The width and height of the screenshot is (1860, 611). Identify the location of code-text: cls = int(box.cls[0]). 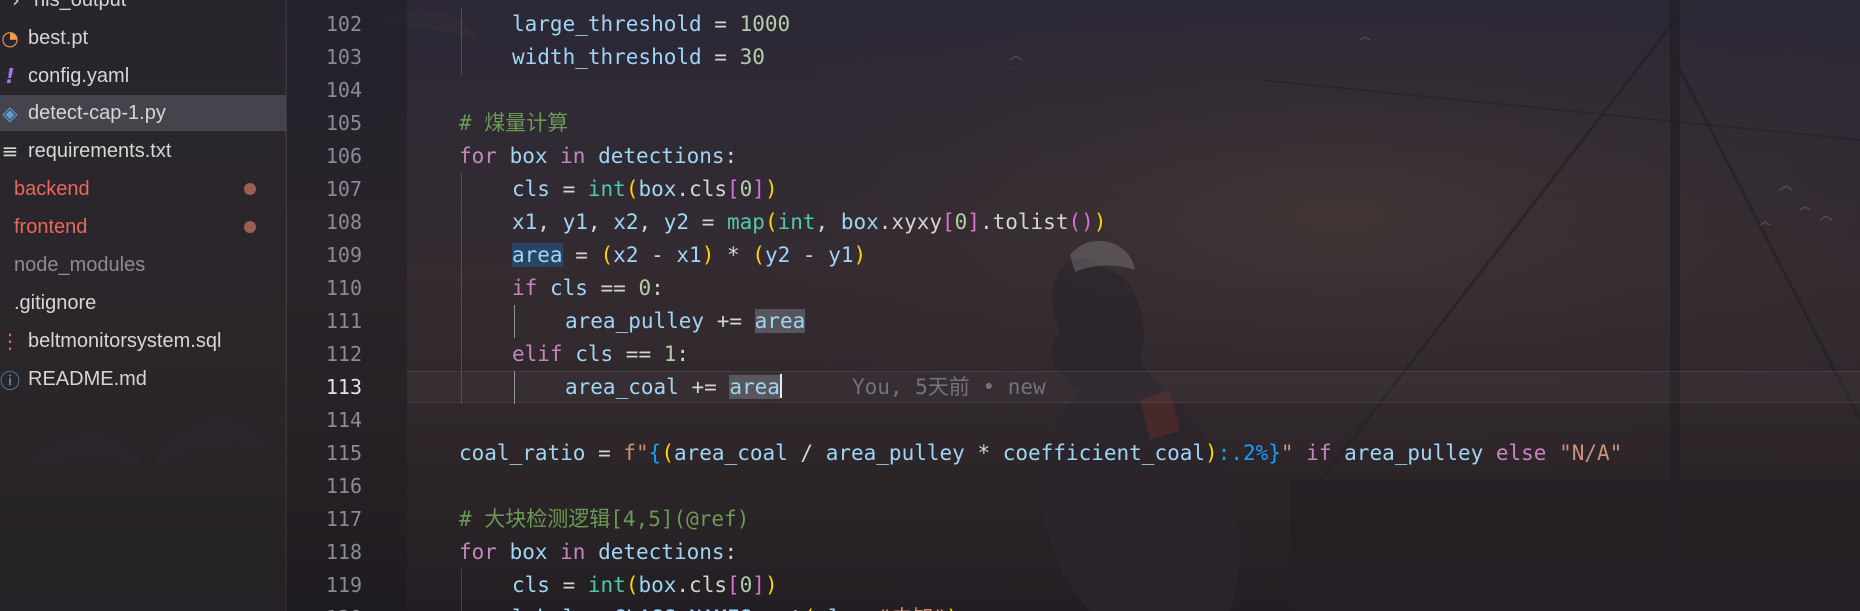
(645, 189).